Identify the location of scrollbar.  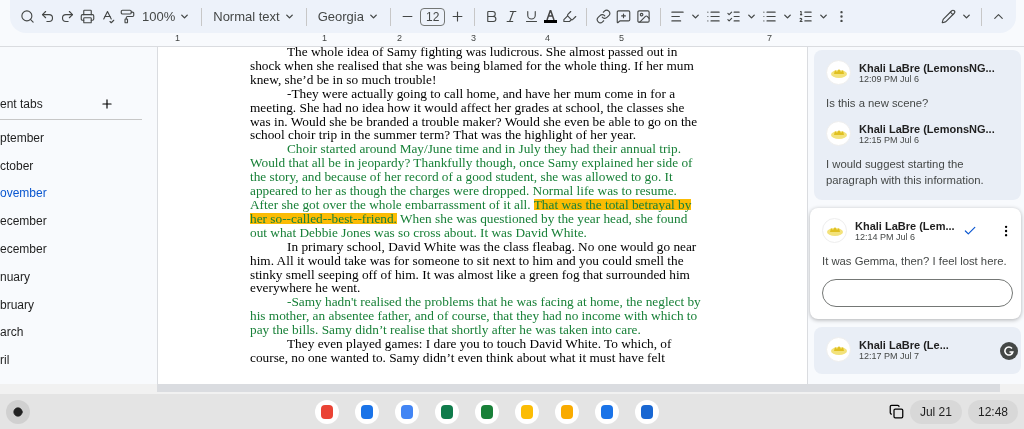
(578, 388).